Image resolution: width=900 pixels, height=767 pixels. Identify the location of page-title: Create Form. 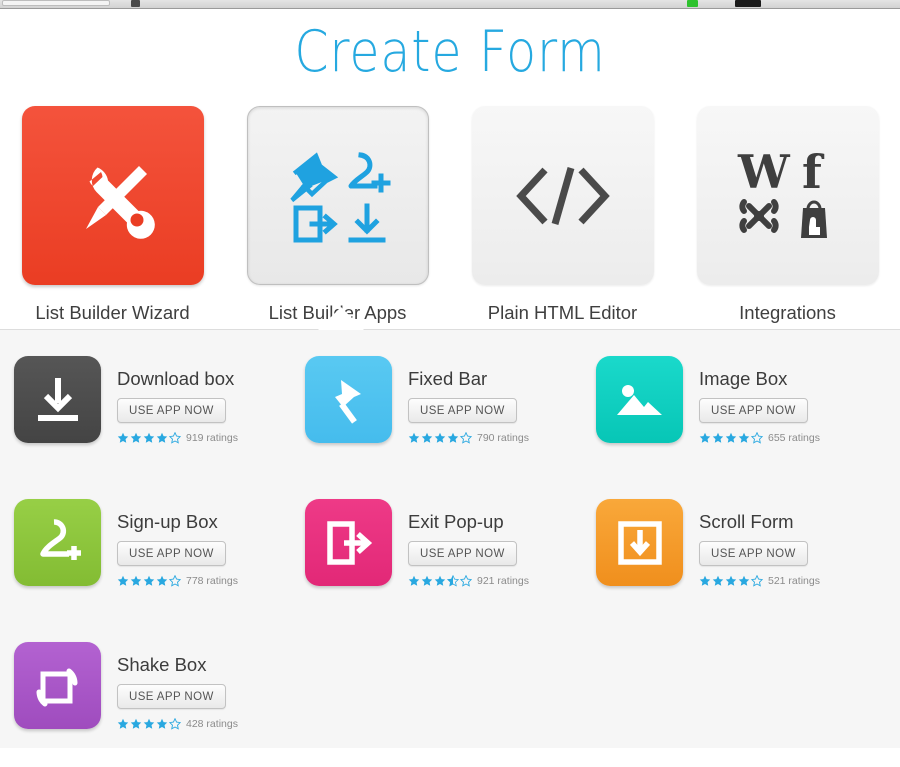
(450, 51).